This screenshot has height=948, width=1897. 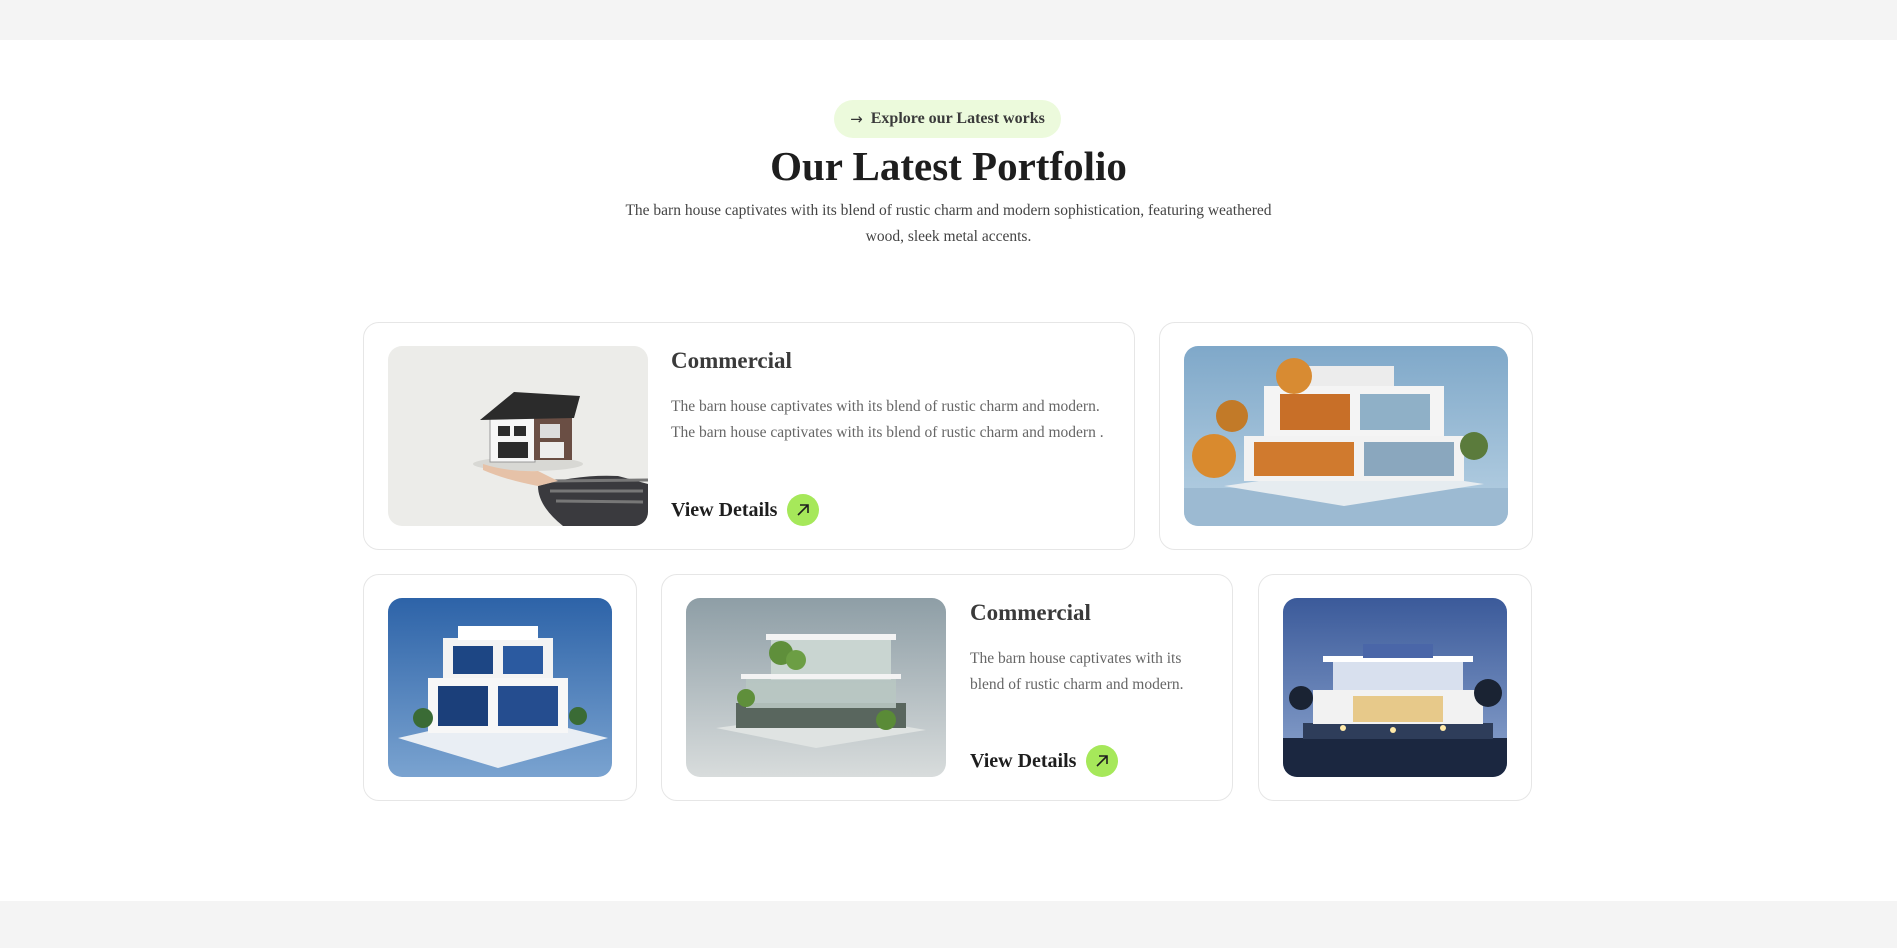 What do you see at coordinates (500, 687) in the screenshot?
I see `portfolio-image-white-blue-modern-house` at bounding box center [500, 687].